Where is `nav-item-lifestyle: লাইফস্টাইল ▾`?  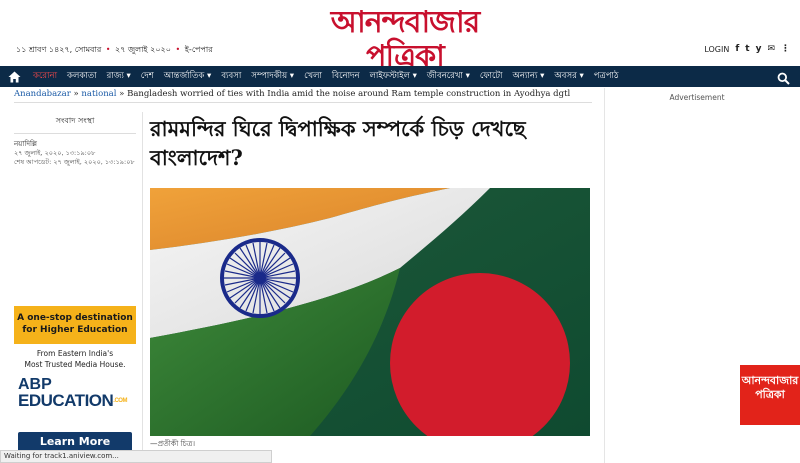
nav-item-lifestyle: লাইফস্টাইল ▾ is located at coordinates (393, 76).